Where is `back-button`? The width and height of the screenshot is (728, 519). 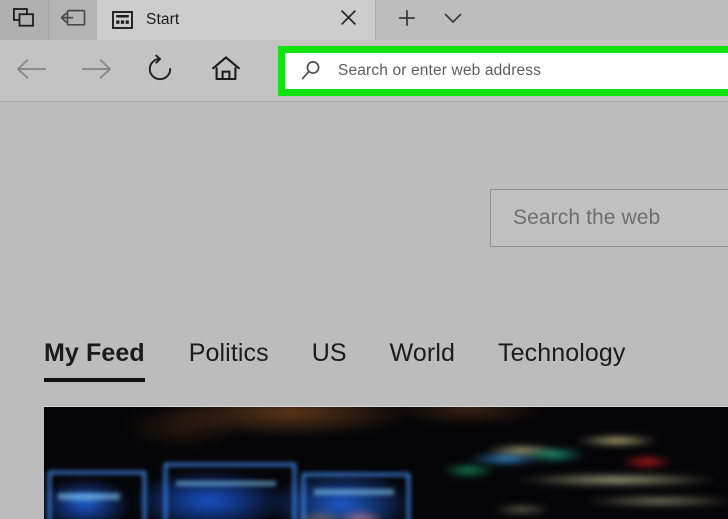 back-button is located at coordinates (32, 71).